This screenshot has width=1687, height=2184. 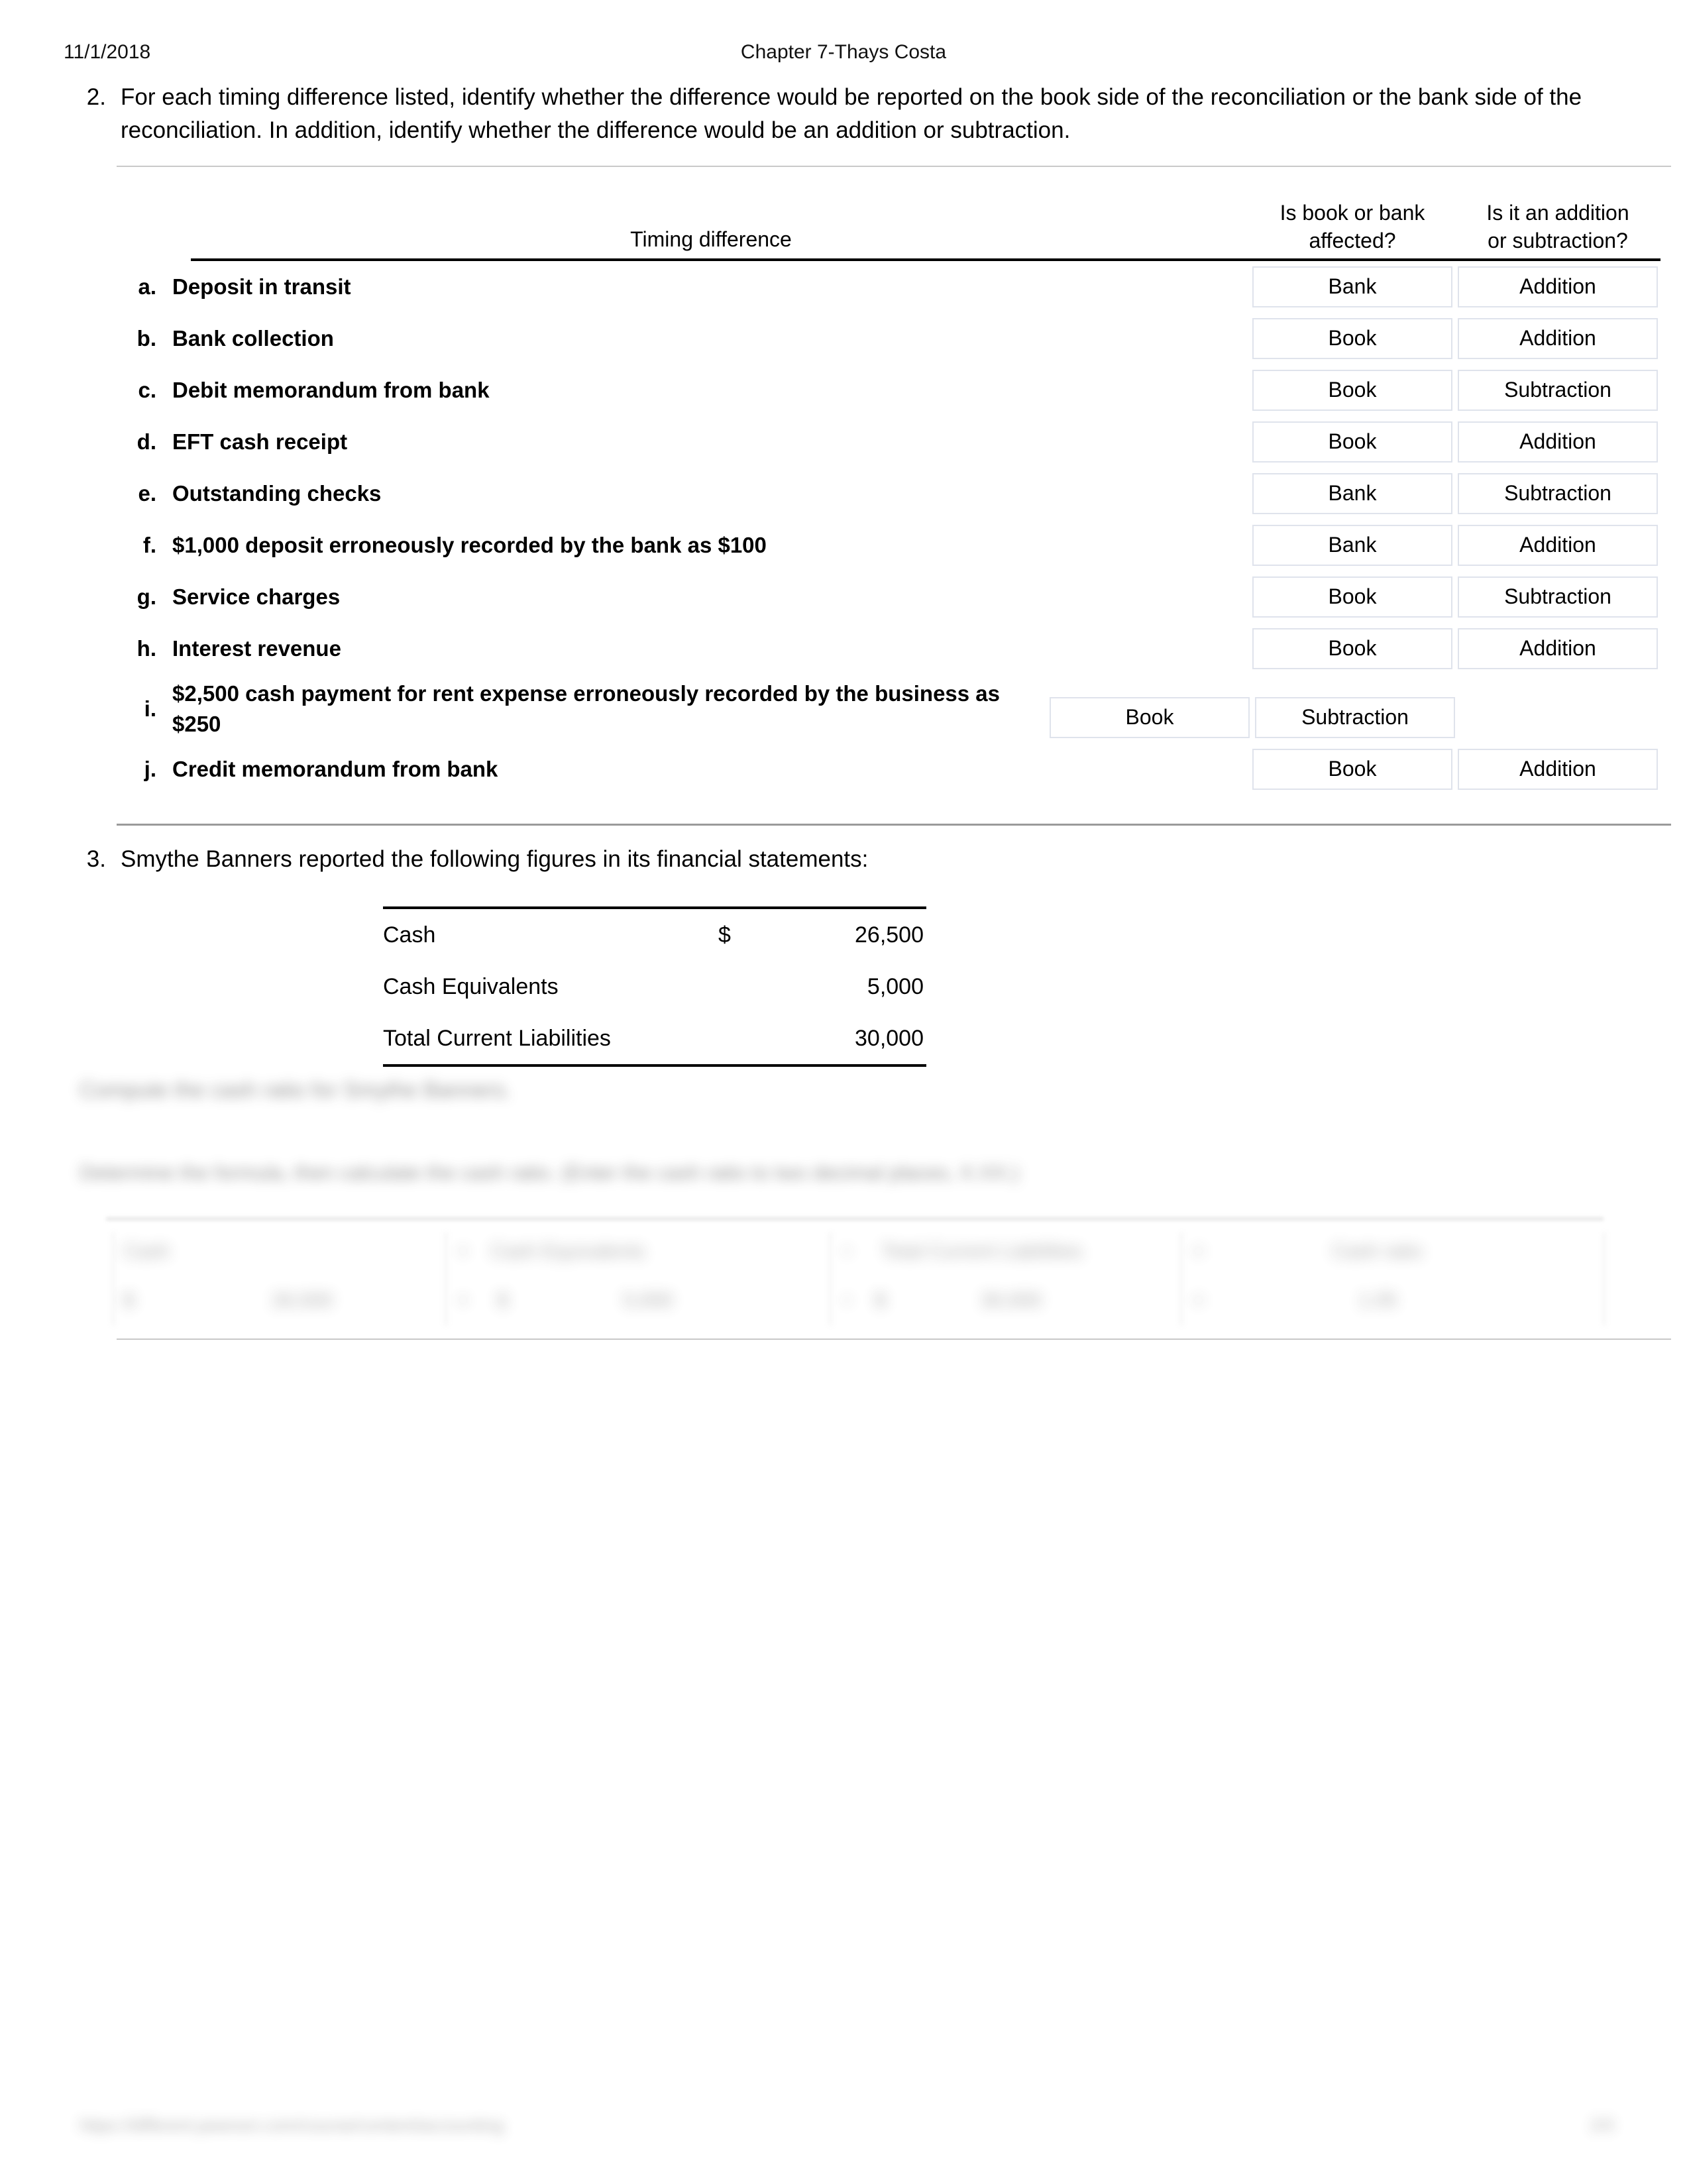 What do you see at coordinates (256, 648) in the screenshot?
I see `row-timing-difference: Interest revenue` at bounding box center [256, 648].